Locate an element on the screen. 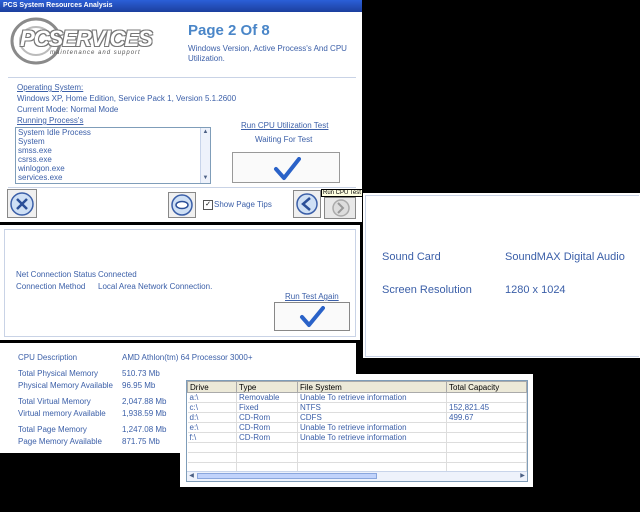 This screenshot has height=512, width=640. running-process-label: Running Process's is located at coordinates (50, 120).